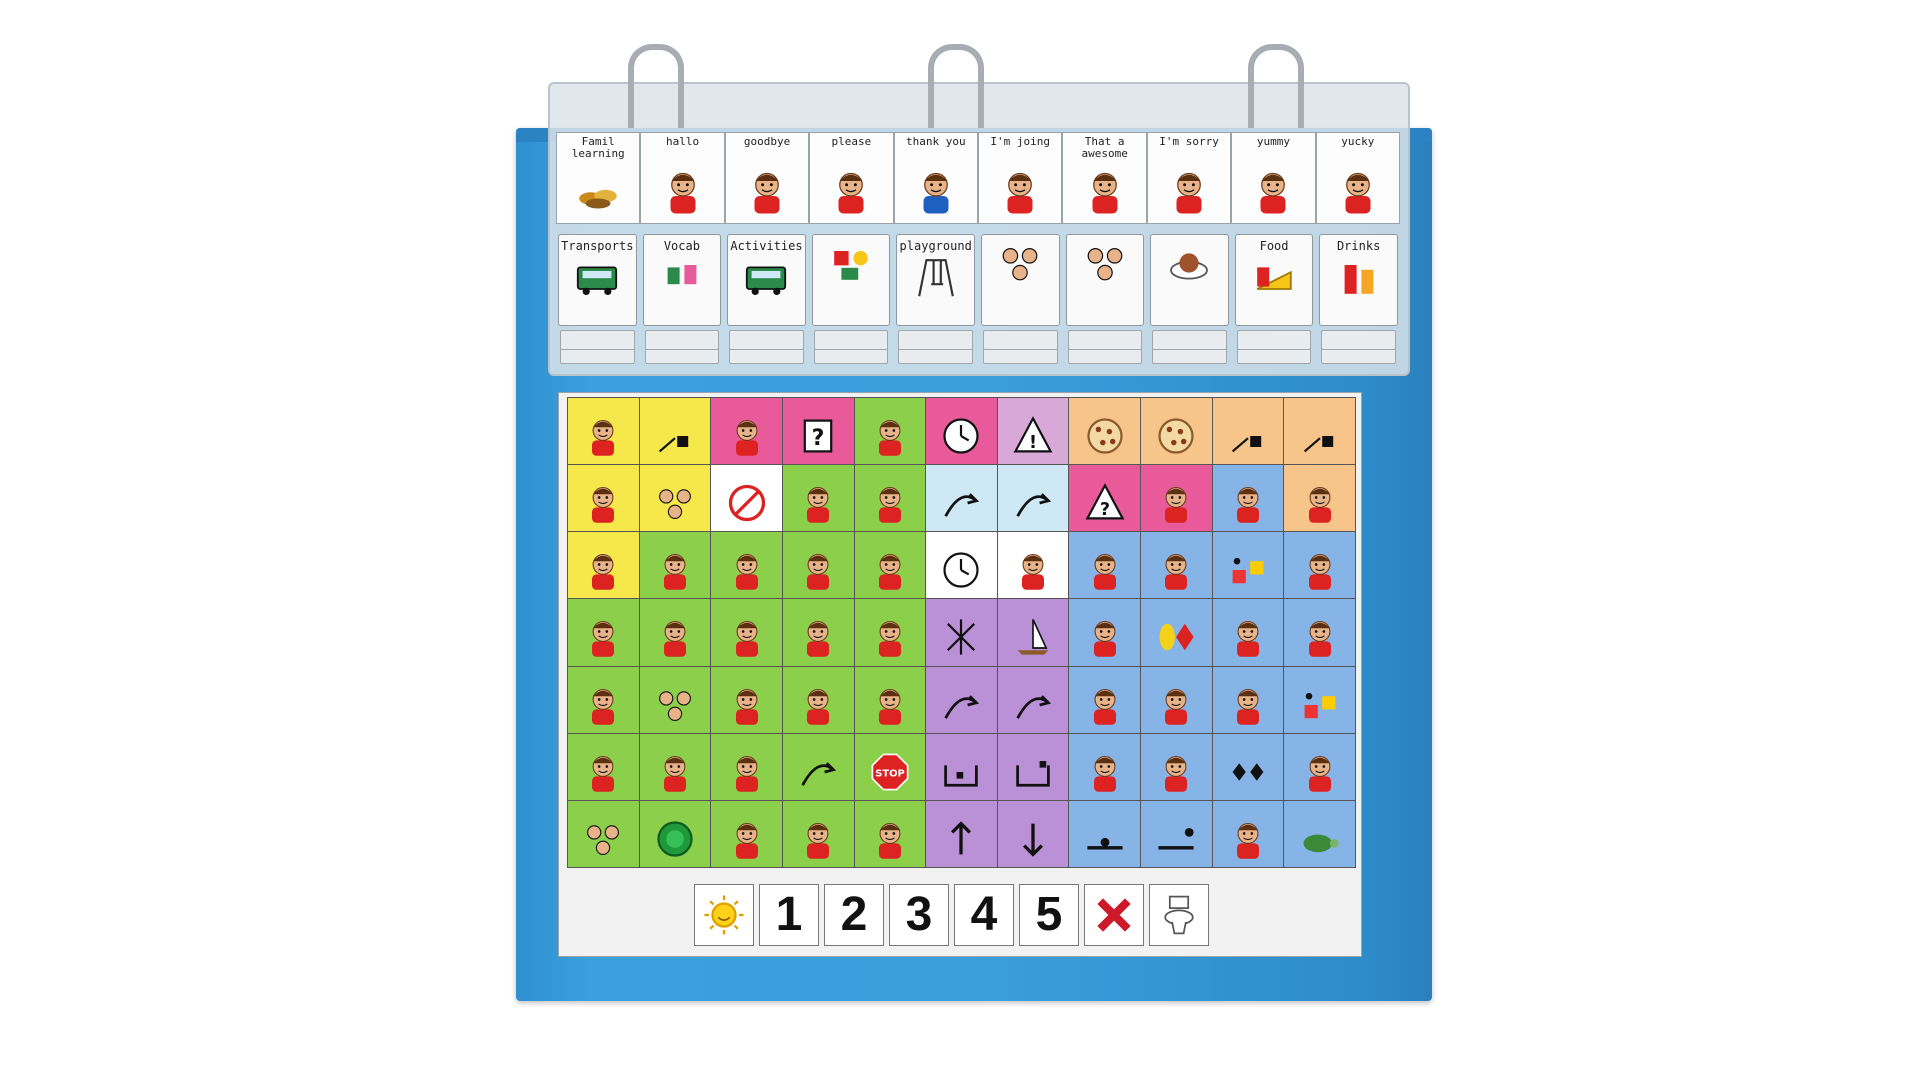 Image resolution: width=1920 pixels, height=1080 pixels. Describe the element at coordinates (682, 280) in the screenshot. I see `category-tab: Vocab` at that location.